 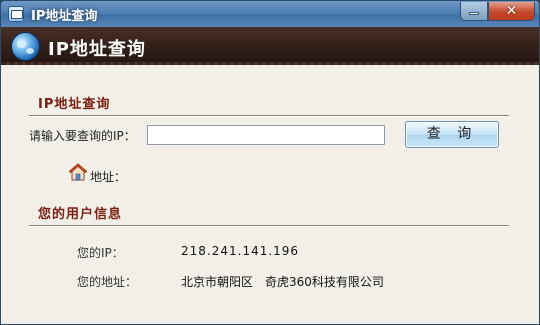 What do you see at coordinates (74, 104) in the screenshot?
I see `section-title-ip-query: IP地址查询` at bounding box center [74, 104].